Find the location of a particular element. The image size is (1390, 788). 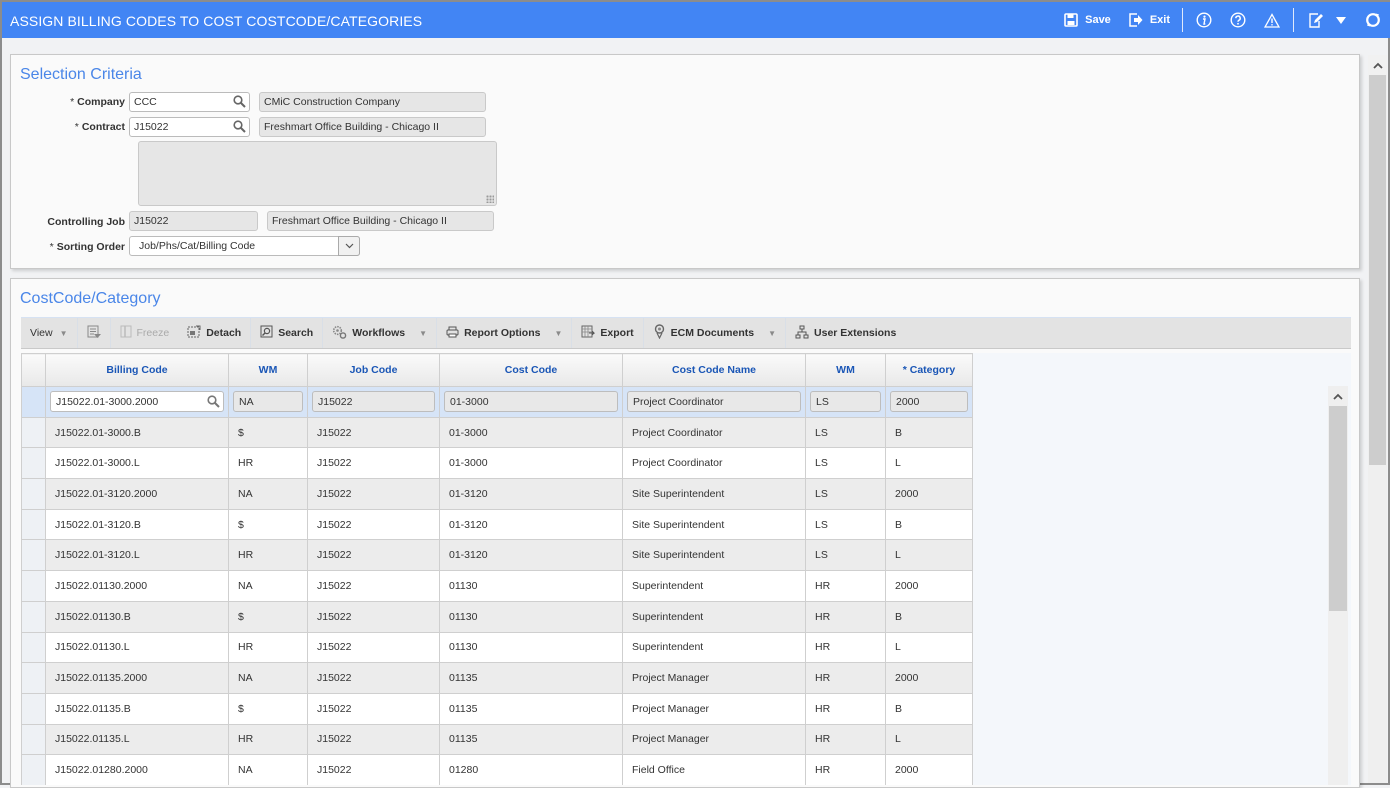

column-header-cost-code-name: Cost Code Name is located at coordinates (714, 370).